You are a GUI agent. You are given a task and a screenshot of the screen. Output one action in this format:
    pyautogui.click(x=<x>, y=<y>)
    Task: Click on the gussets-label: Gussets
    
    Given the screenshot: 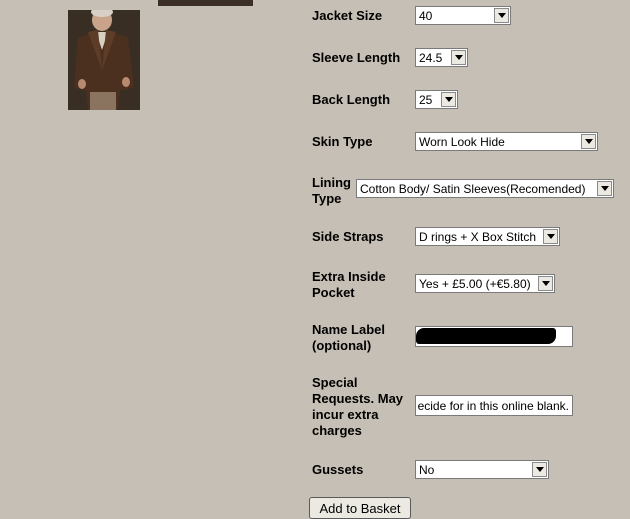 What is the action you would take?
    pyautogui.click(x=338, y=469)
    